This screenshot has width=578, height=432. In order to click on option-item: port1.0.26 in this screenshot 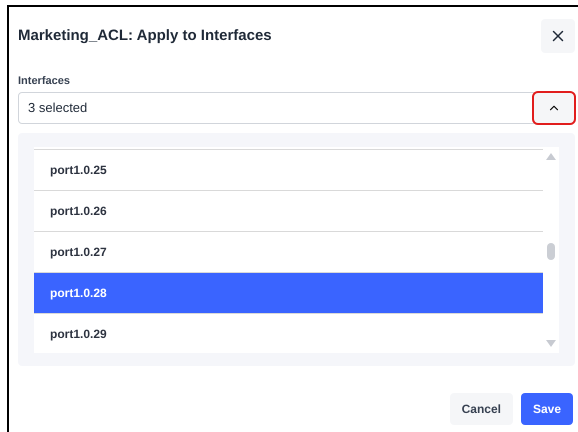, I will do `click(288, 210)`.